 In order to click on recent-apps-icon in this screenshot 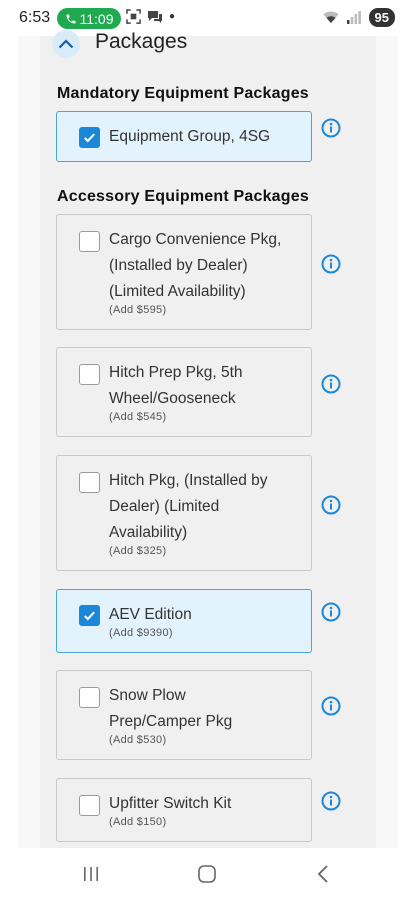, I will do `click(91, 874)`.